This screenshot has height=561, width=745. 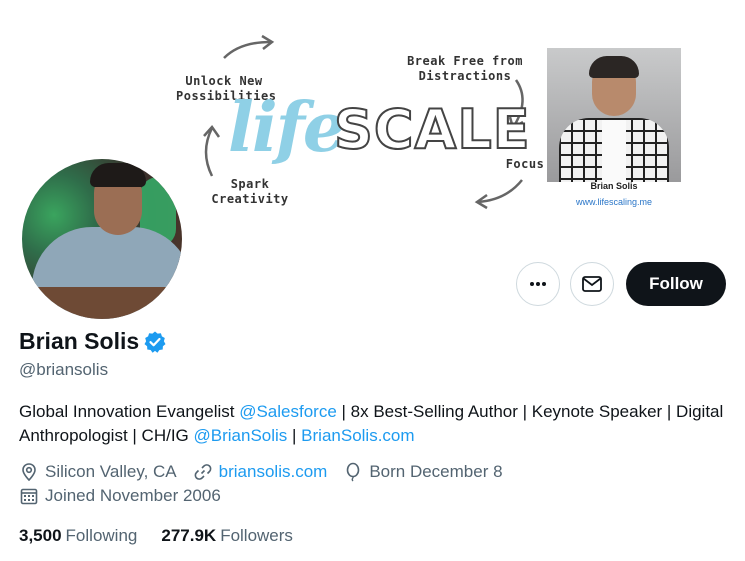 I want to click on banner-life-word: life, so click(x=287, y=128).